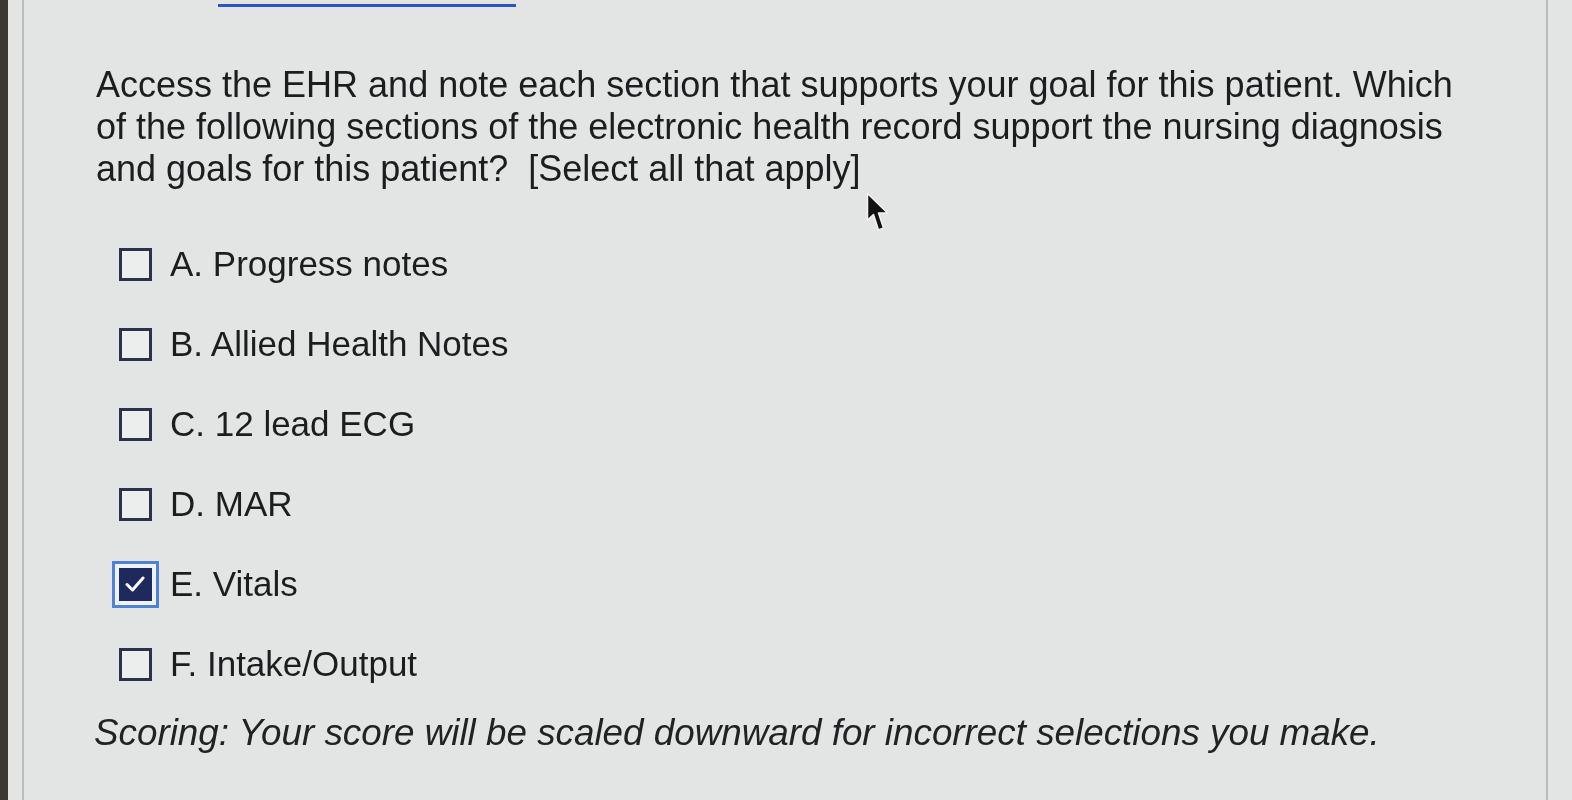  What do you see at coordinates (775, 127) in the screenshot?
I see `question-prompt: Access the EHR and note each section that supports your goal for this patient. Which of the following sections of the electronic health record support the nursing diagnosis and goals for this patient? [Select all that apply]` at bounding box center [775, 127].